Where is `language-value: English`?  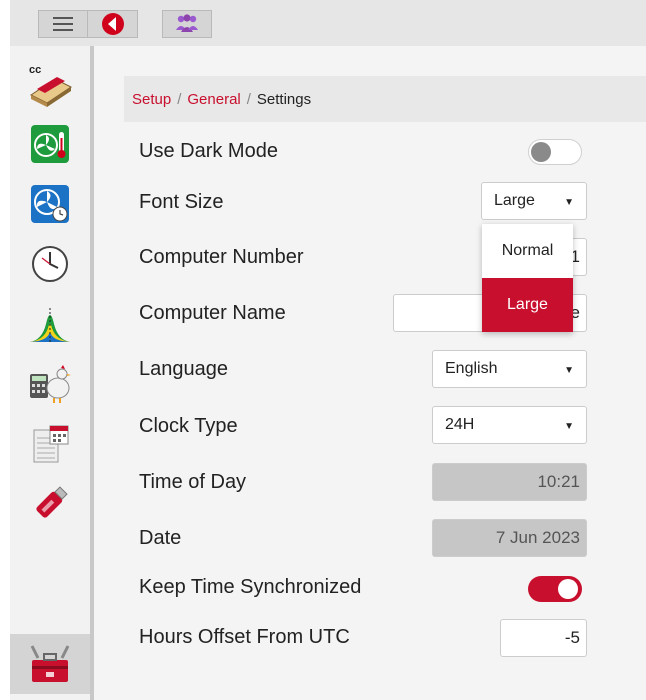 language-value: English is located at coordinates (471, 368).